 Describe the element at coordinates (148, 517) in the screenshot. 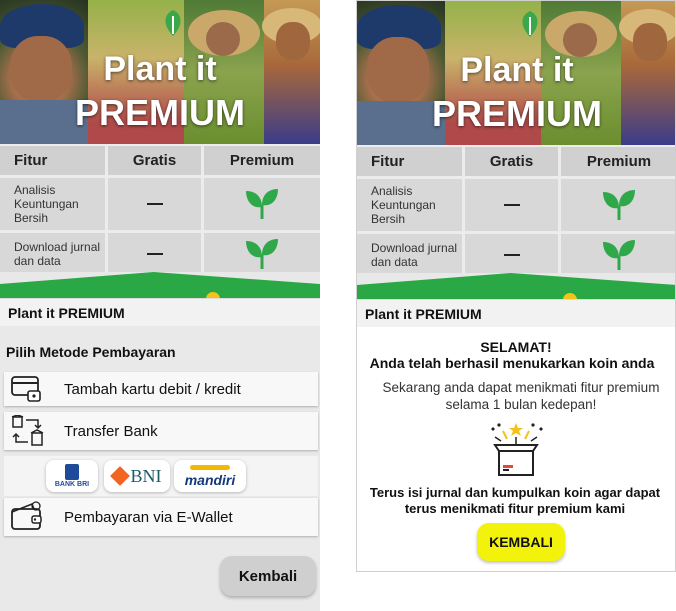

I see `ewallet-label: Pembayaran via E-Wallet` at that location.